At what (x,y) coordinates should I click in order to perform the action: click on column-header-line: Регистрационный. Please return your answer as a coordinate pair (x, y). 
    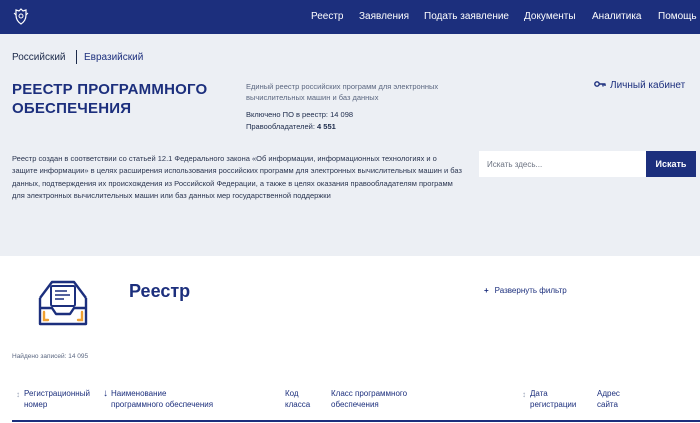
    Looking at the image, I should click on (57, 393).